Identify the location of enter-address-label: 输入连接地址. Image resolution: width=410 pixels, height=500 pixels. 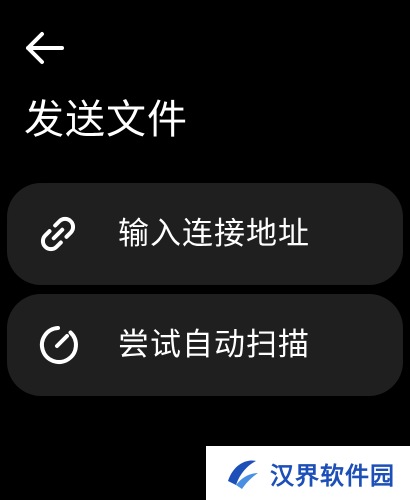
(214, 234).